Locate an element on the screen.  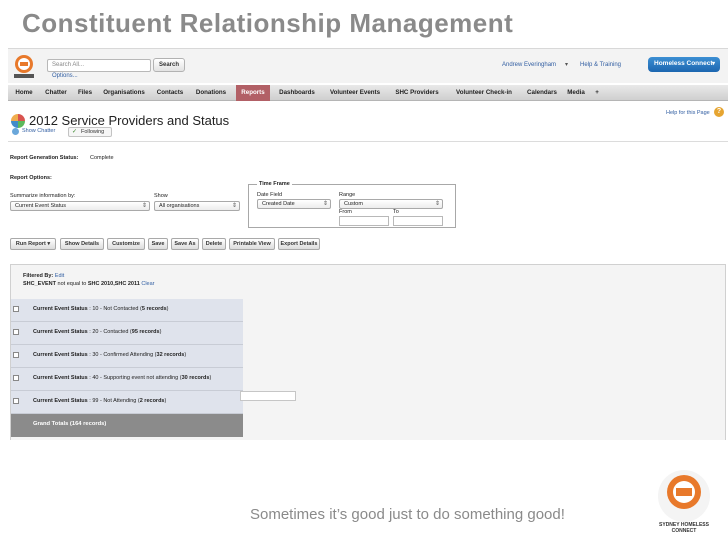
tab-dashboards: Dashboards is located at coordinates (297, 93).